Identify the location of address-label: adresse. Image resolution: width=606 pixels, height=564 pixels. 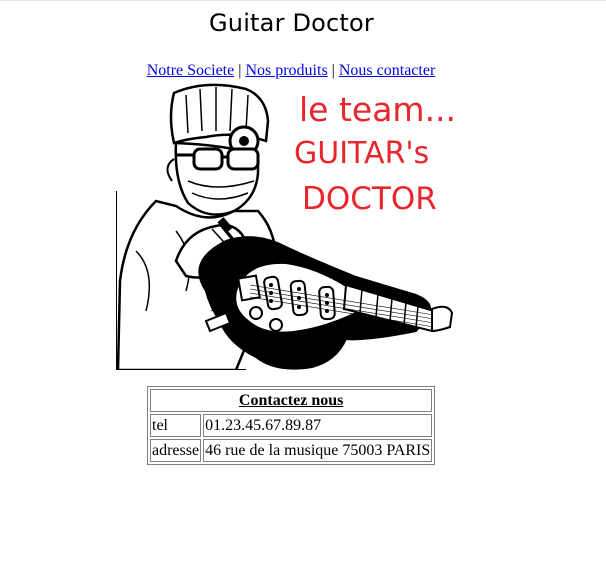
(176, 450).